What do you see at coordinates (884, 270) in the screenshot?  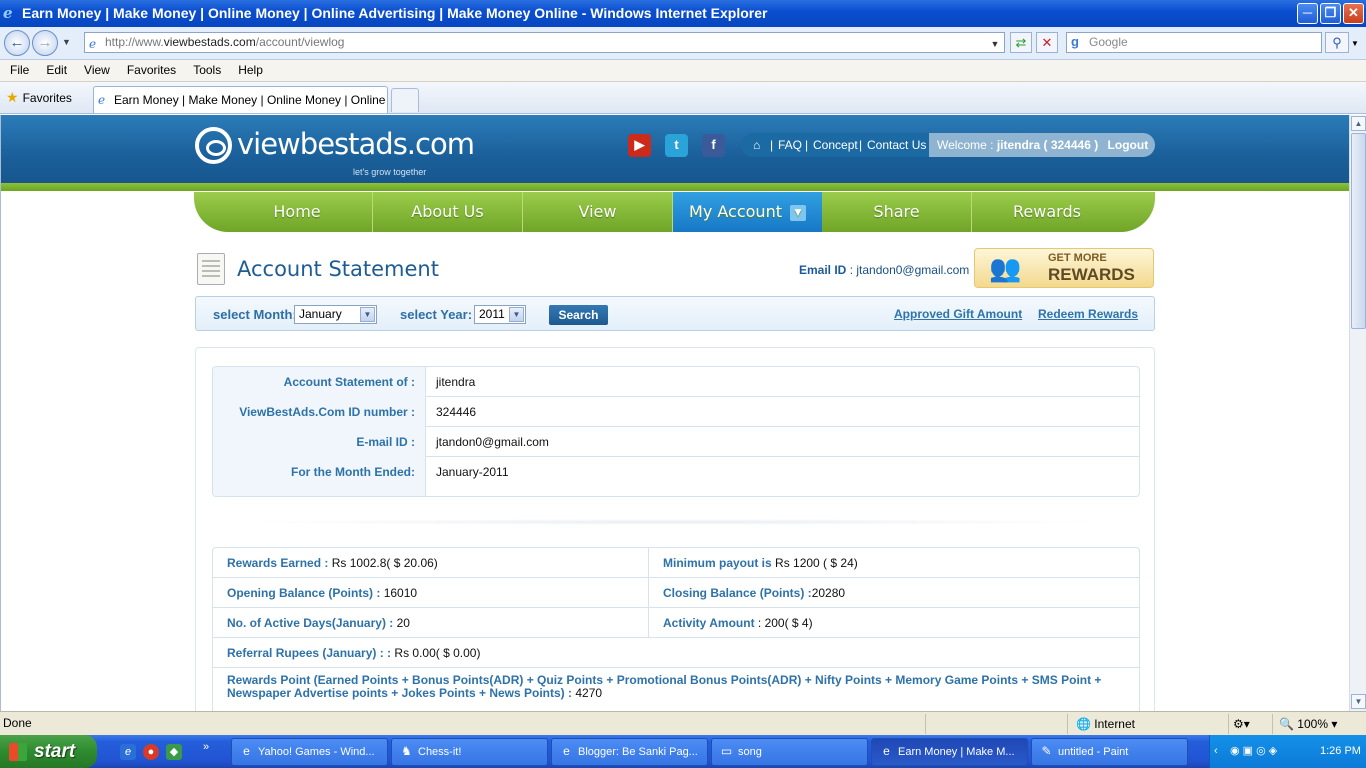 I see `email-id-display: Email ID : jtandon0@gmail.com` at bounding box center [884, 270].